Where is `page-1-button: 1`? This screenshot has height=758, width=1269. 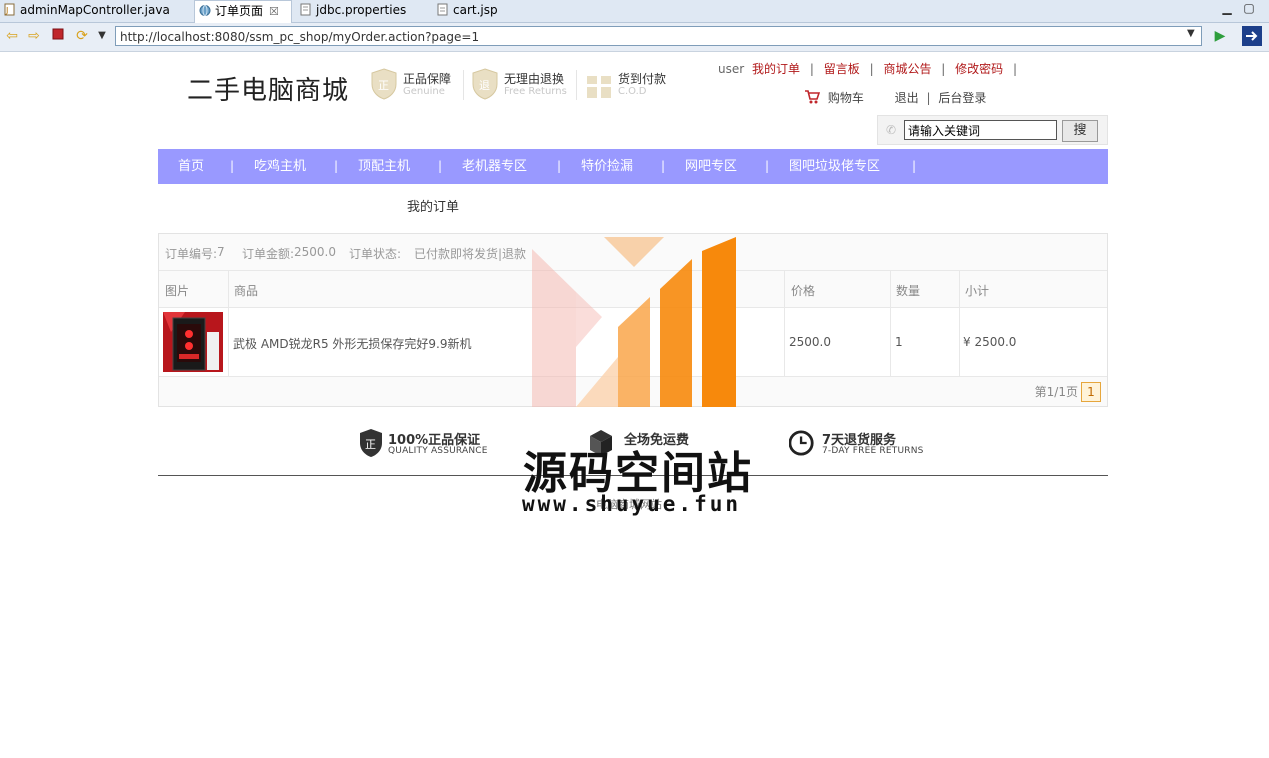 page-1-button: 1 is located at coordinates (1091, 392).